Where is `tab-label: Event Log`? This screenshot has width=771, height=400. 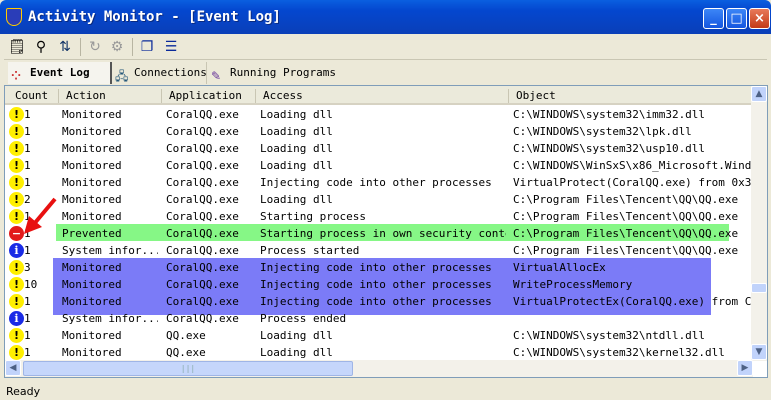
tab-label: Event Log is located at coordinates (60, 72).